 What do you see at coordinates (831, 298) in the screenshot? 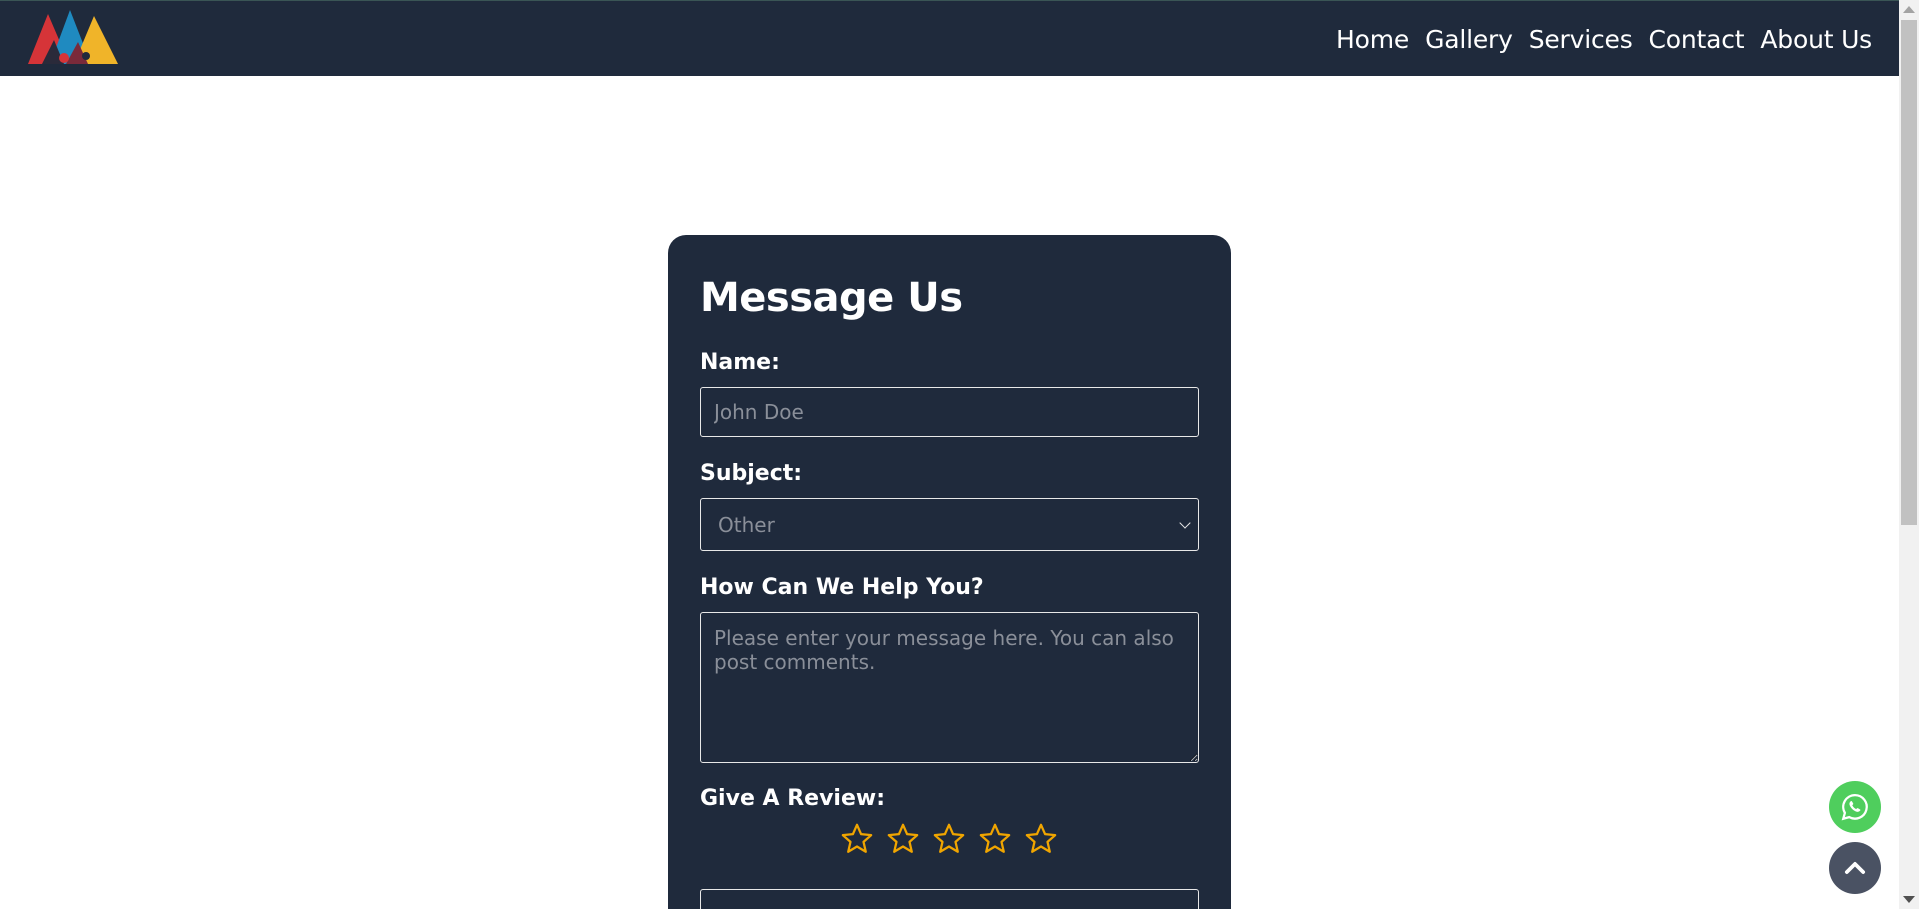
I see `form-title: Message Us` at bounding box center [831, 298].